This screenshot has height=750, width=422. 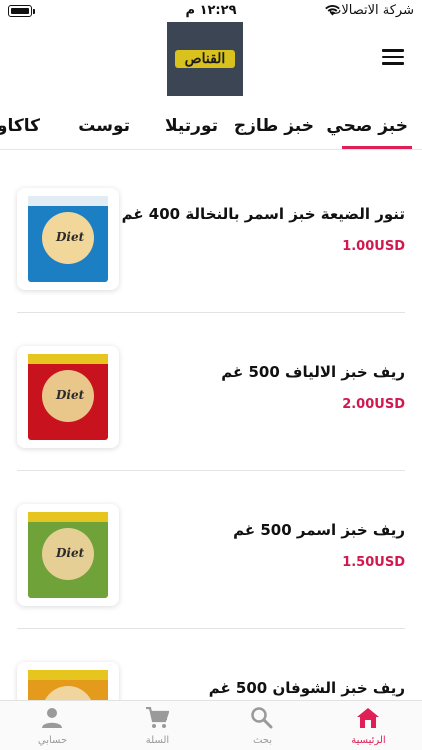 I want to click on app-header: القناص, so click(x=211, y=61).